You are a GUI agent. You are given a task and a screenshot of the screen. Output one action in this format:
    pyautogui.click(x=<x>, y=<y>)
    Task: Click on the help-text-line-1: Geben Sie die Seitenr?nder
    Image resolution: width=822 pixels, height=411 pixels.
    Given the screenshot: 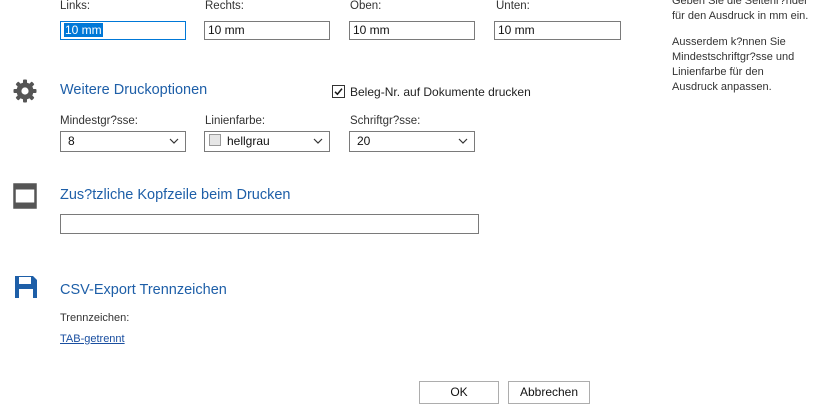 What is the action you would take?
    pyautogui.click(x=740, y=3)
    